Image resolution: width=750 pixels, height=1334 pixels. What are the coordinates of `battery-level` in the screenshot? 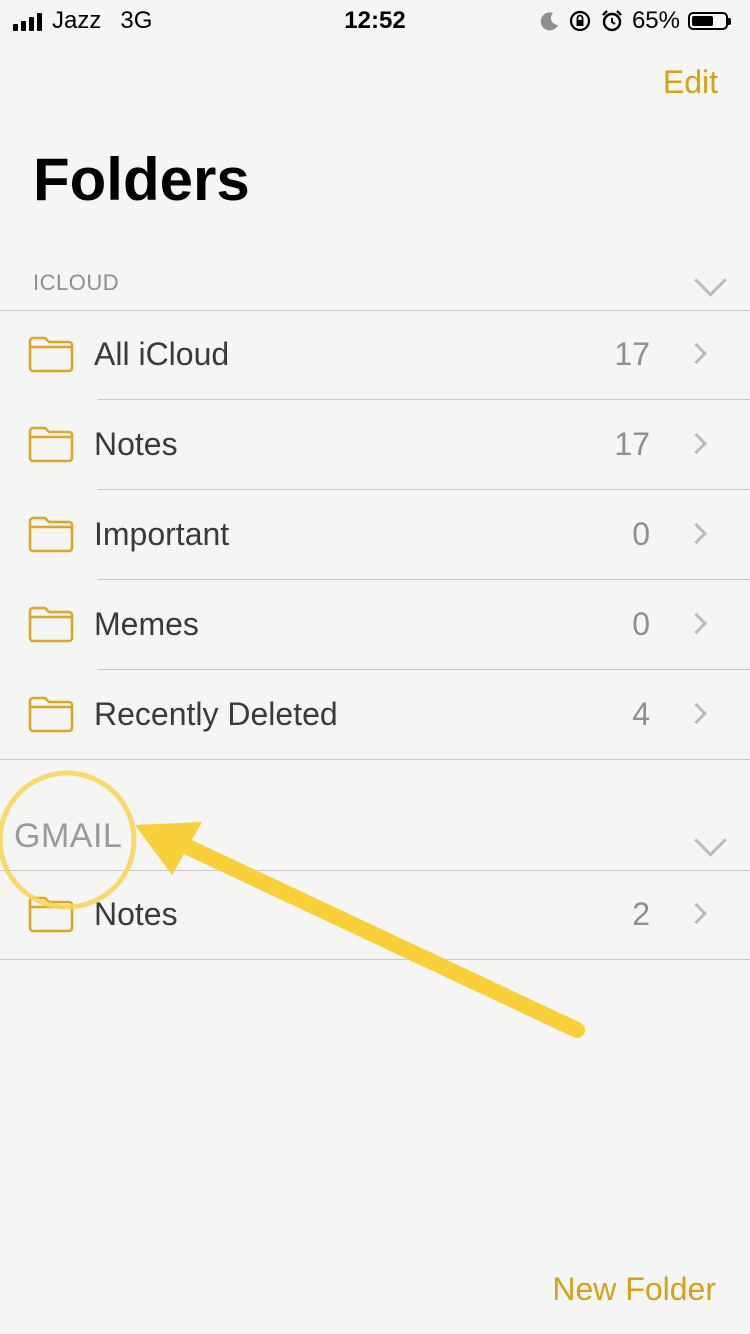 It's located at (702, 21).